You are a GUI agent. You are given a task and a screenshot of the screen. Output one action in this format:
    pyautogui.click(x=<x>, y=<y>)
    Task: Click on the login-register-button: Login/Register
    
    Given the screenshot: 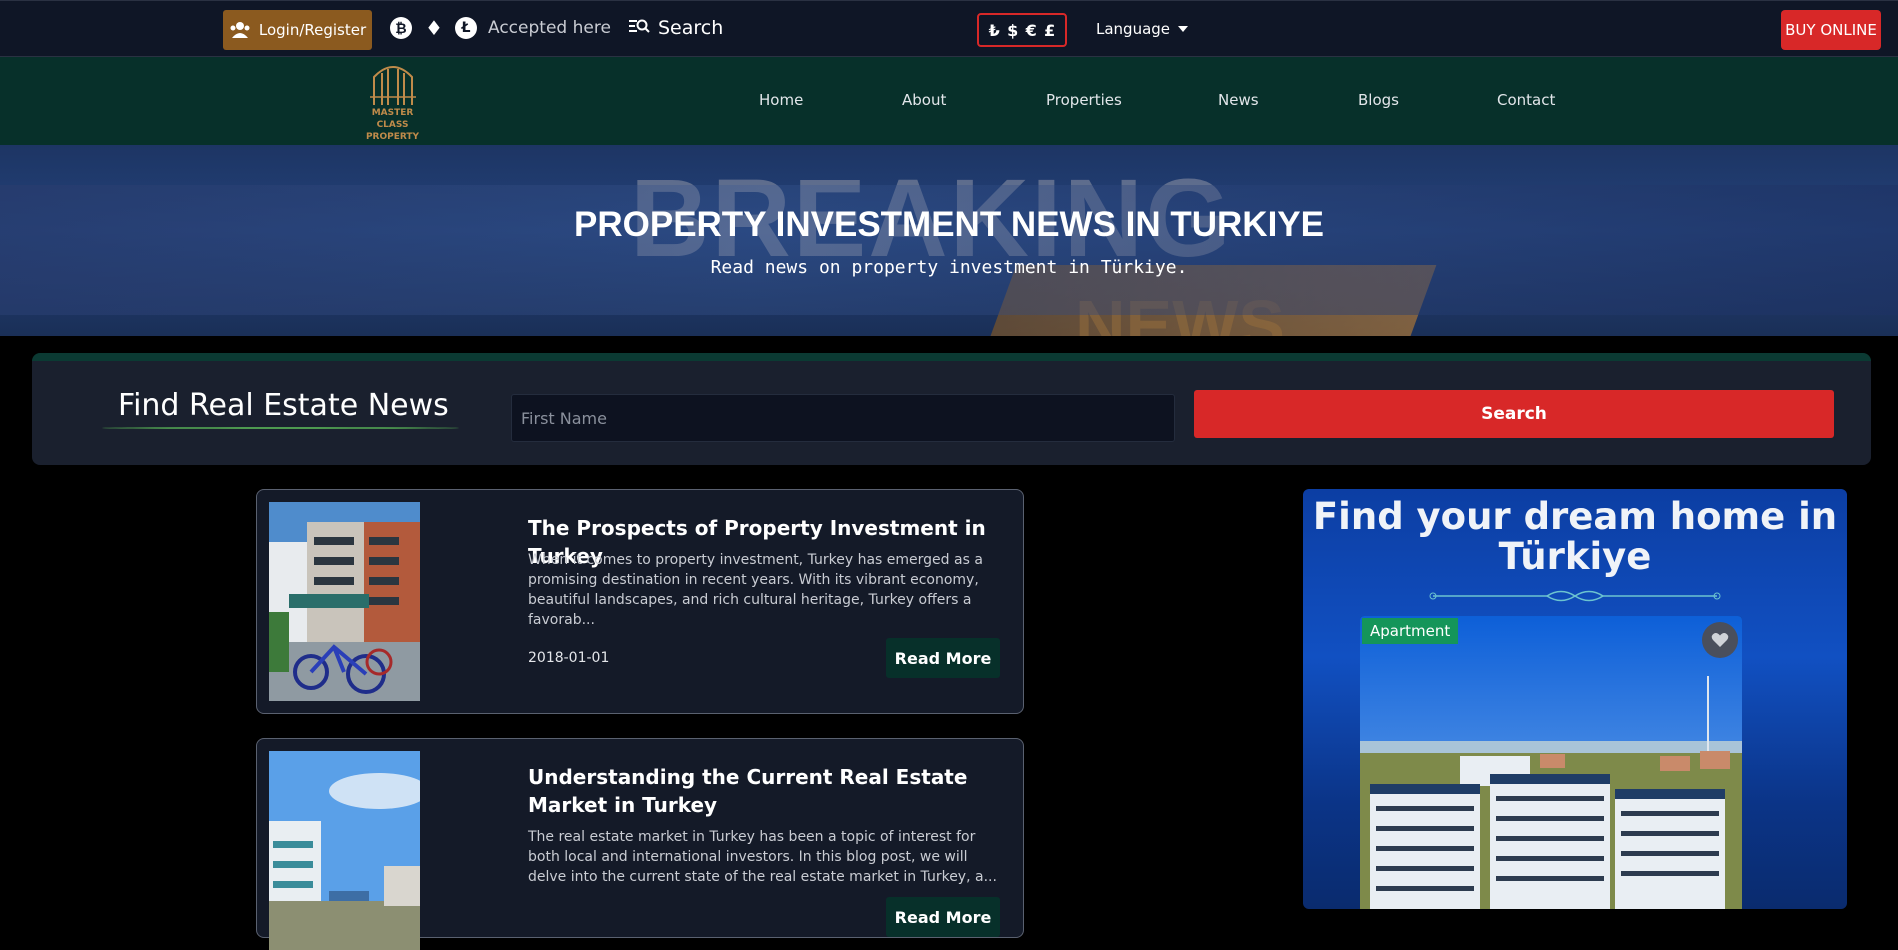 What is the action you would take?
    pyautogui.click(x=297, y=30)
    